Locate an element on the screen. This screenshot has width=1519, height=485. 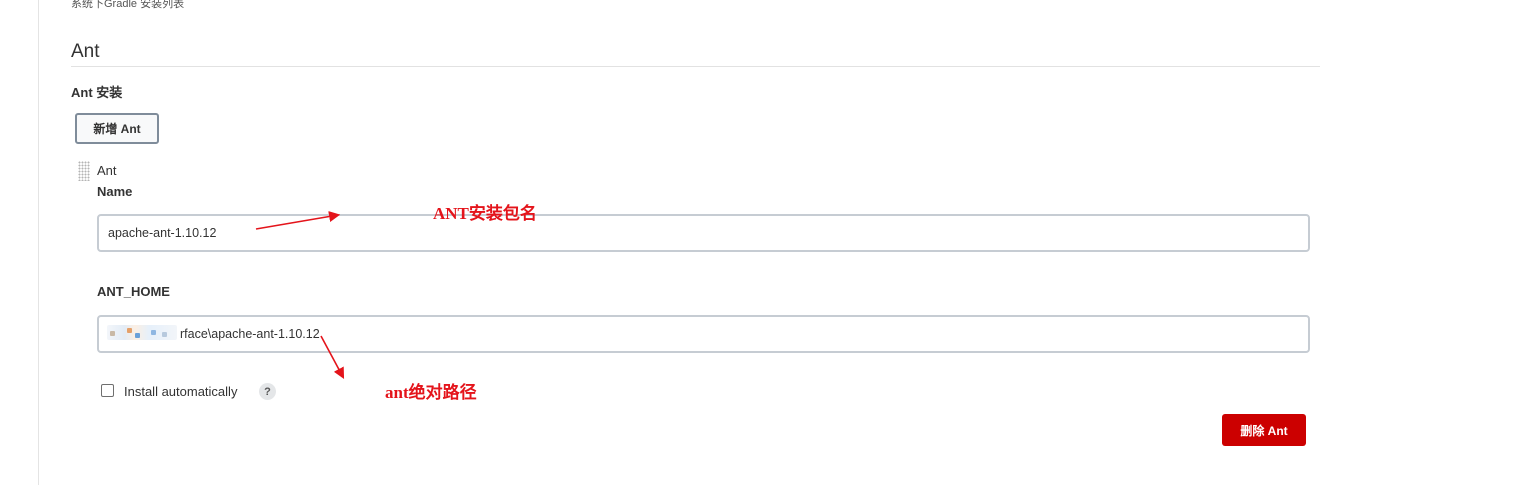
home-arrow is located at coordinates (332, 357).